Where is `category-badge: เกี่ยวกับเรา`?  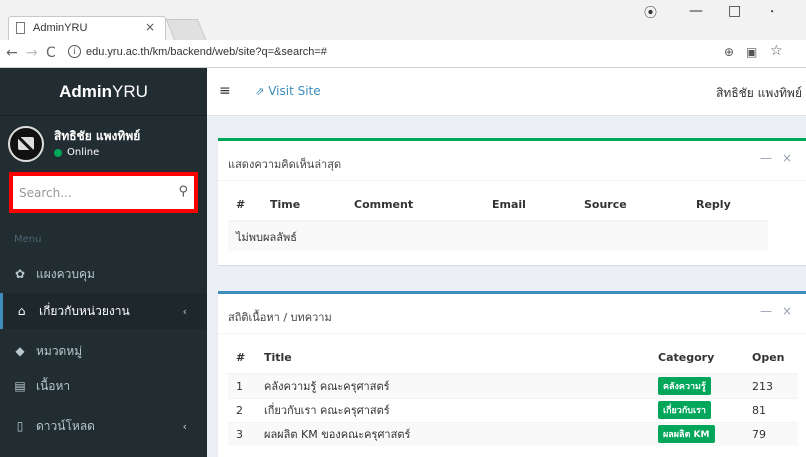
category-badge: เกี่ยวกับเรา is located at coordinates (684, 410).